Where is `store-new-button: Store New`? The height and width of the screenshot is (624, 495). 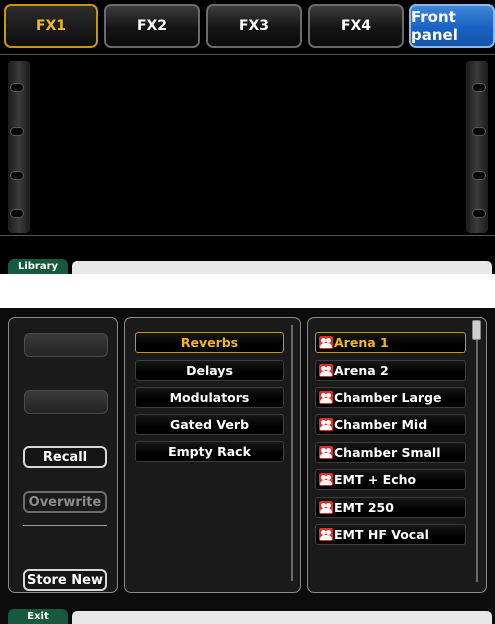
store-new-button: Store New is located at coordinates (65, 580).